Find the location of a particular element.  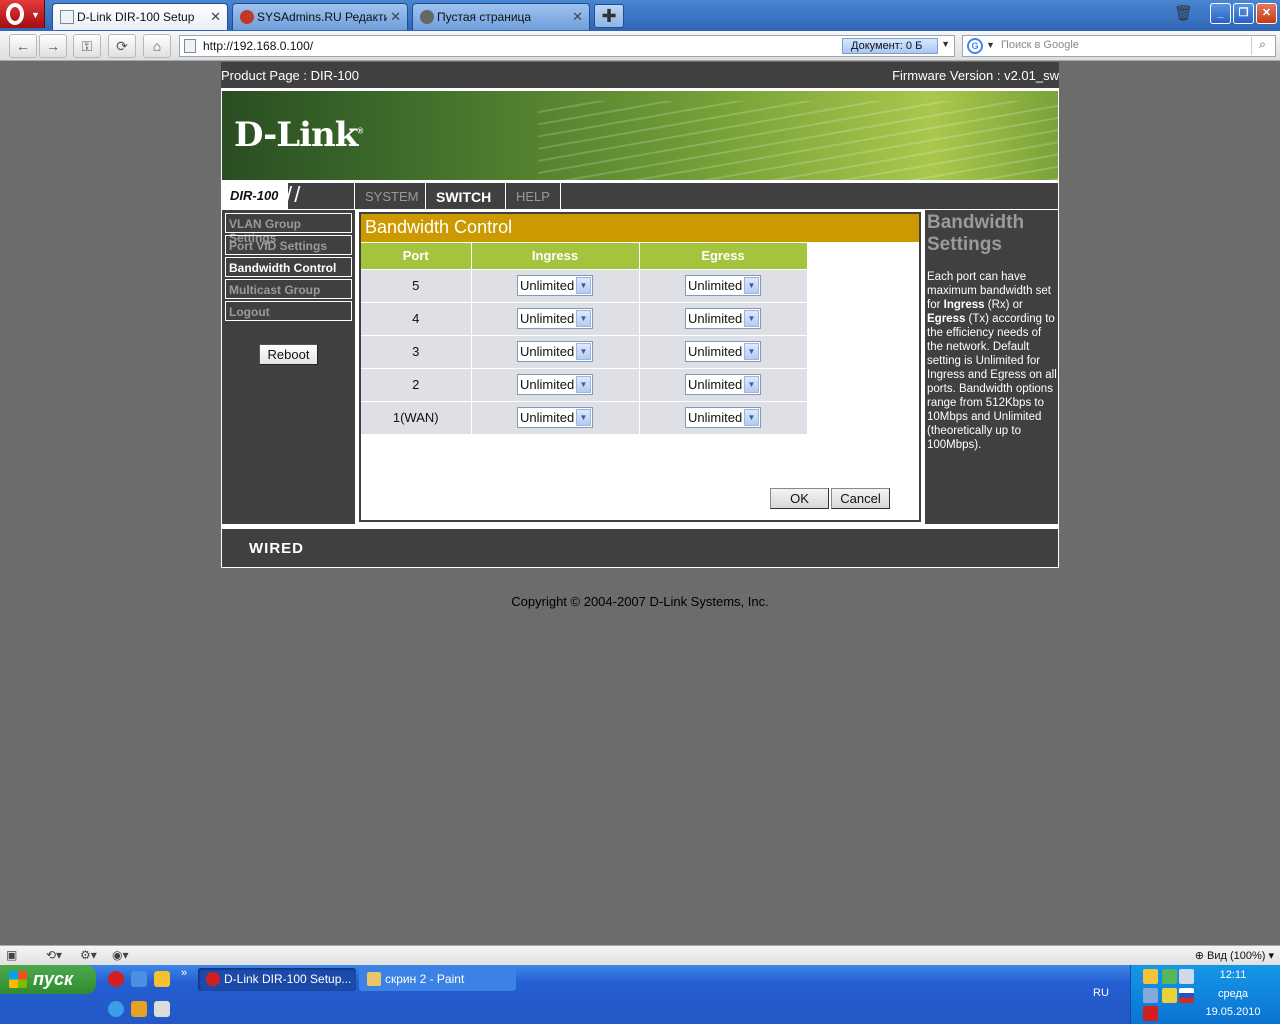

address-bar: http://192.168.0.100/ Документ: 0 Б ▼ is located at coordinates (567, 46).